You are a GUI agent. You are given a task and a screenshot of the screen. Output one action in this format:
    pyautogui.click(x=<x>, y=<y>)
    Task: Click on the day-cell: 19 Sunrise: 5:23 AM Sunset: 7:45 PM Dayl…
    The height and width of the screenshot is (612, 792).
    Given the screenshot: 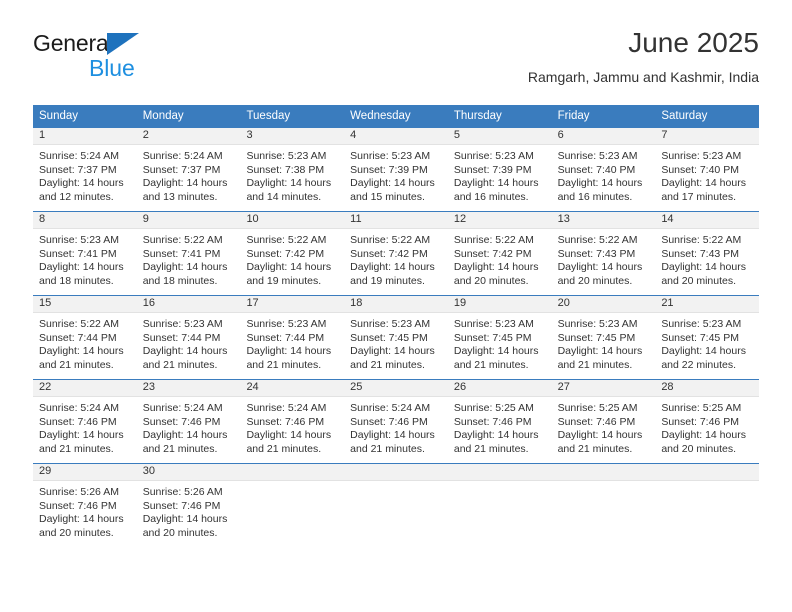 What is the action you would take?
    pyautogui.click(x=499, y=337)
    